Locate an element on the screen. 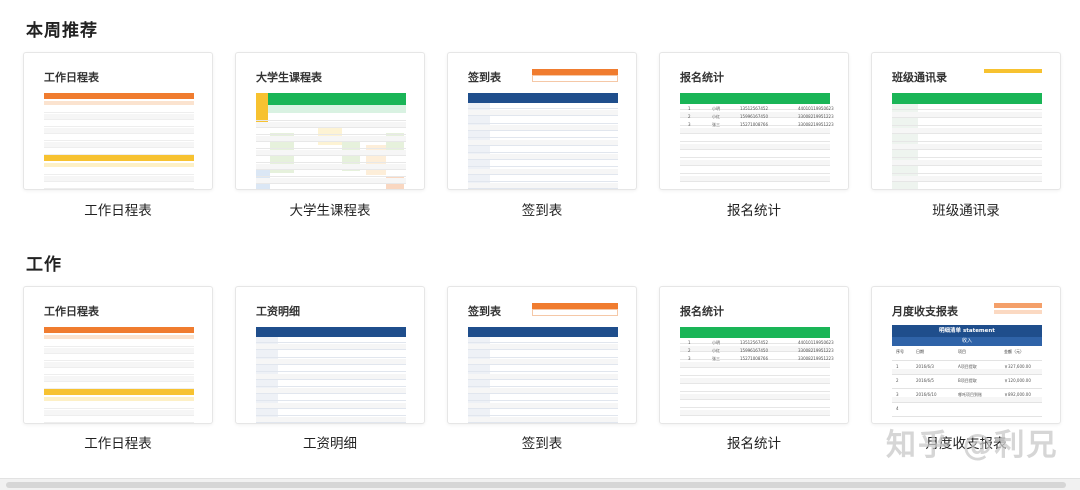 The width and height of the screenshot is (1080, 490). template-card: 大学生课程表 is located at coordinates (330, 121).